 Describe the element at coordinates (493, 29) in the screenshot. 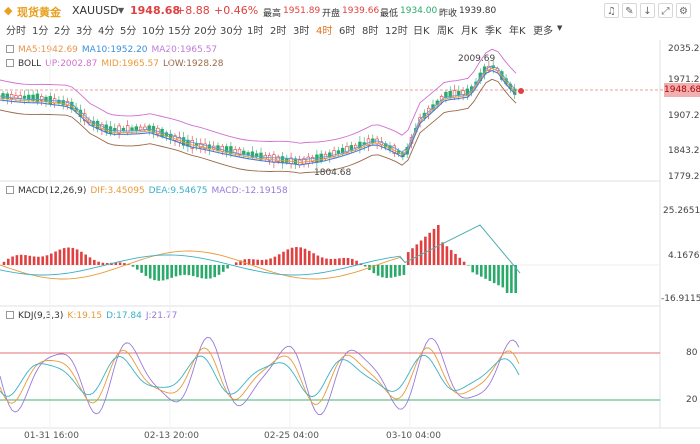

I see `tab-季K: 季K` at that location.